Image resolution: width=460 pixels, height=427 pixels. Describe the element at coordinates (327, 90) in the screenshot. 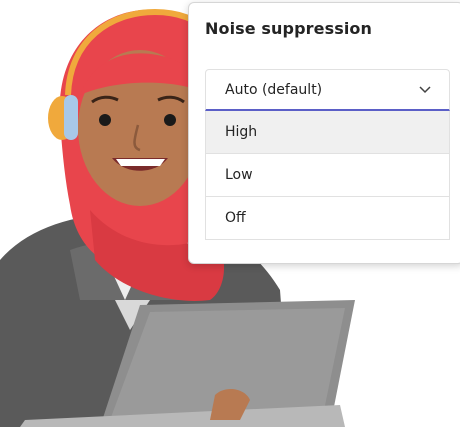

I see `noise-suppression-dropdown: Auto (default)` at that location.